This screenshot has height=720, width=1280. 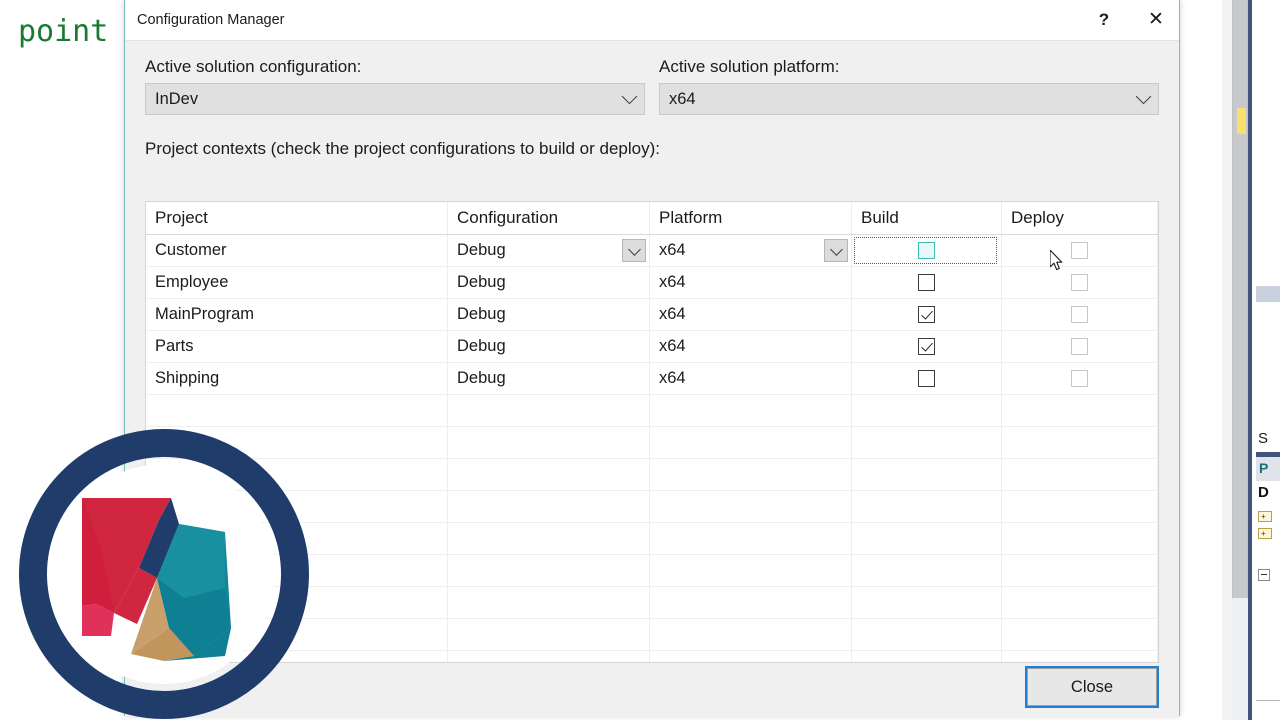 I want to click on active-solution-configuration-combobox: InDev, so click(x=395, y=99).